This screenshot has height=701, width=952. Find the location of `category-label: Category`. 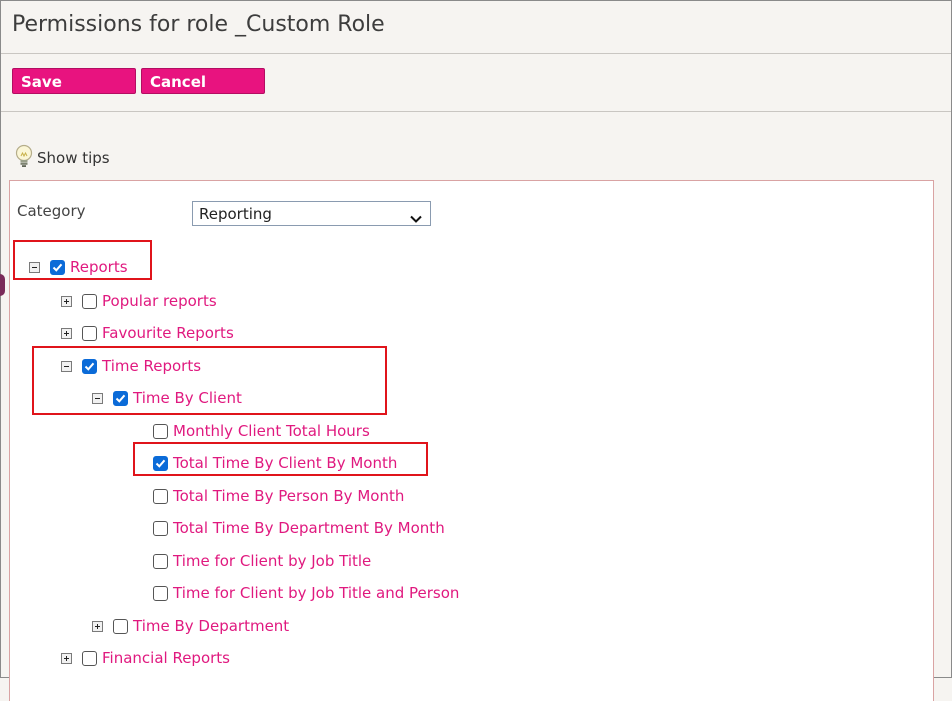

category-label: Category is located at coordinates (51, 211).